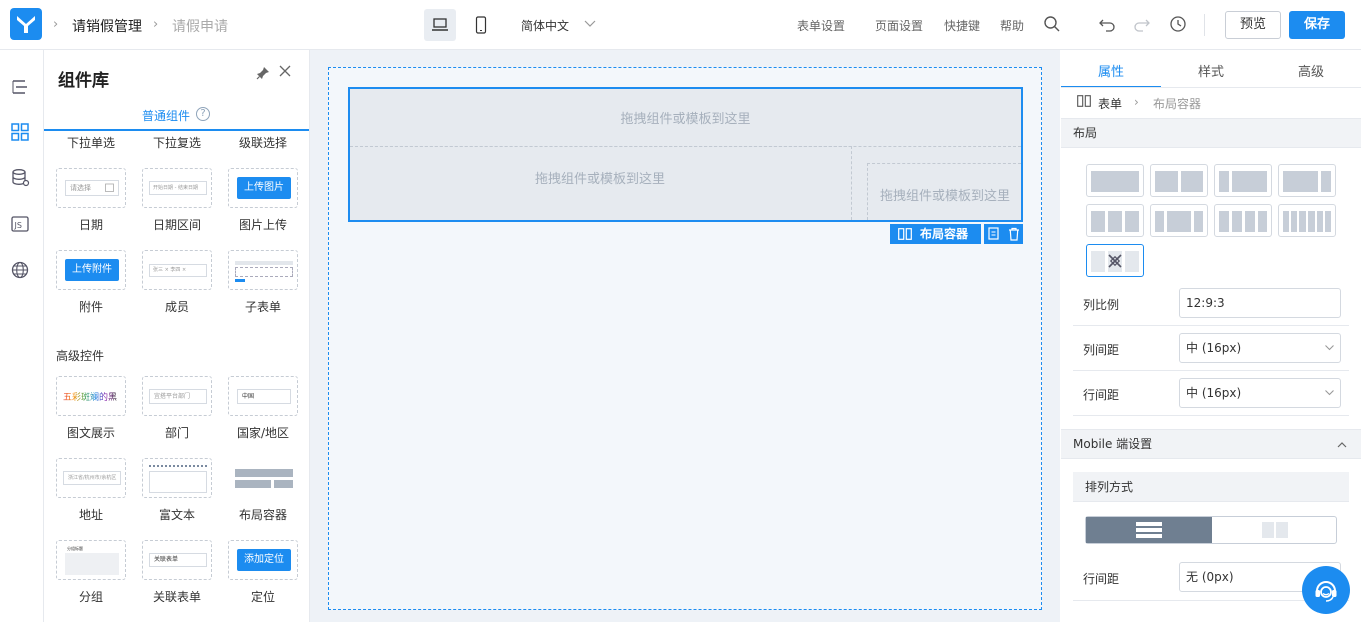 This screenshot has width=1361, height=622. What do you see at coordinates (1211, 444) in the screenshot?
I see `section-mobile-settings: Mobile 端设置` at bounding box center [1211, 444].